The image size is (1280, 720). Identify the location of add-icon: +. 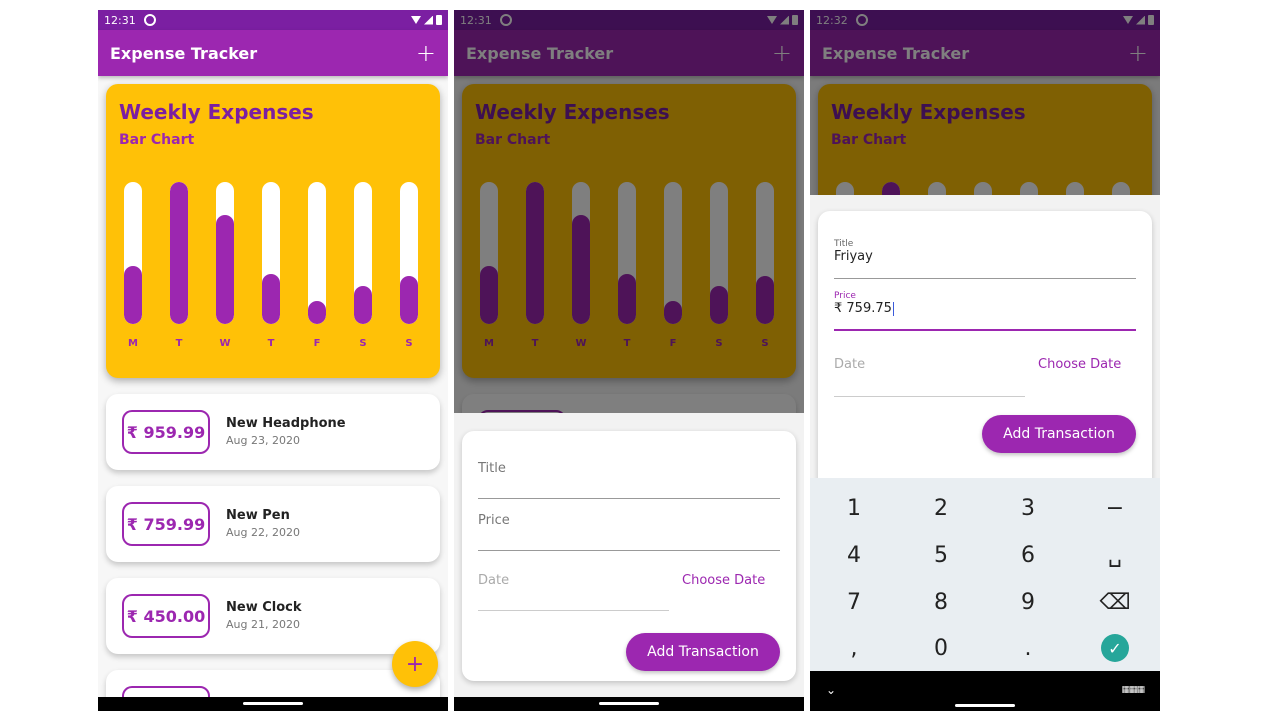
(426, 53).